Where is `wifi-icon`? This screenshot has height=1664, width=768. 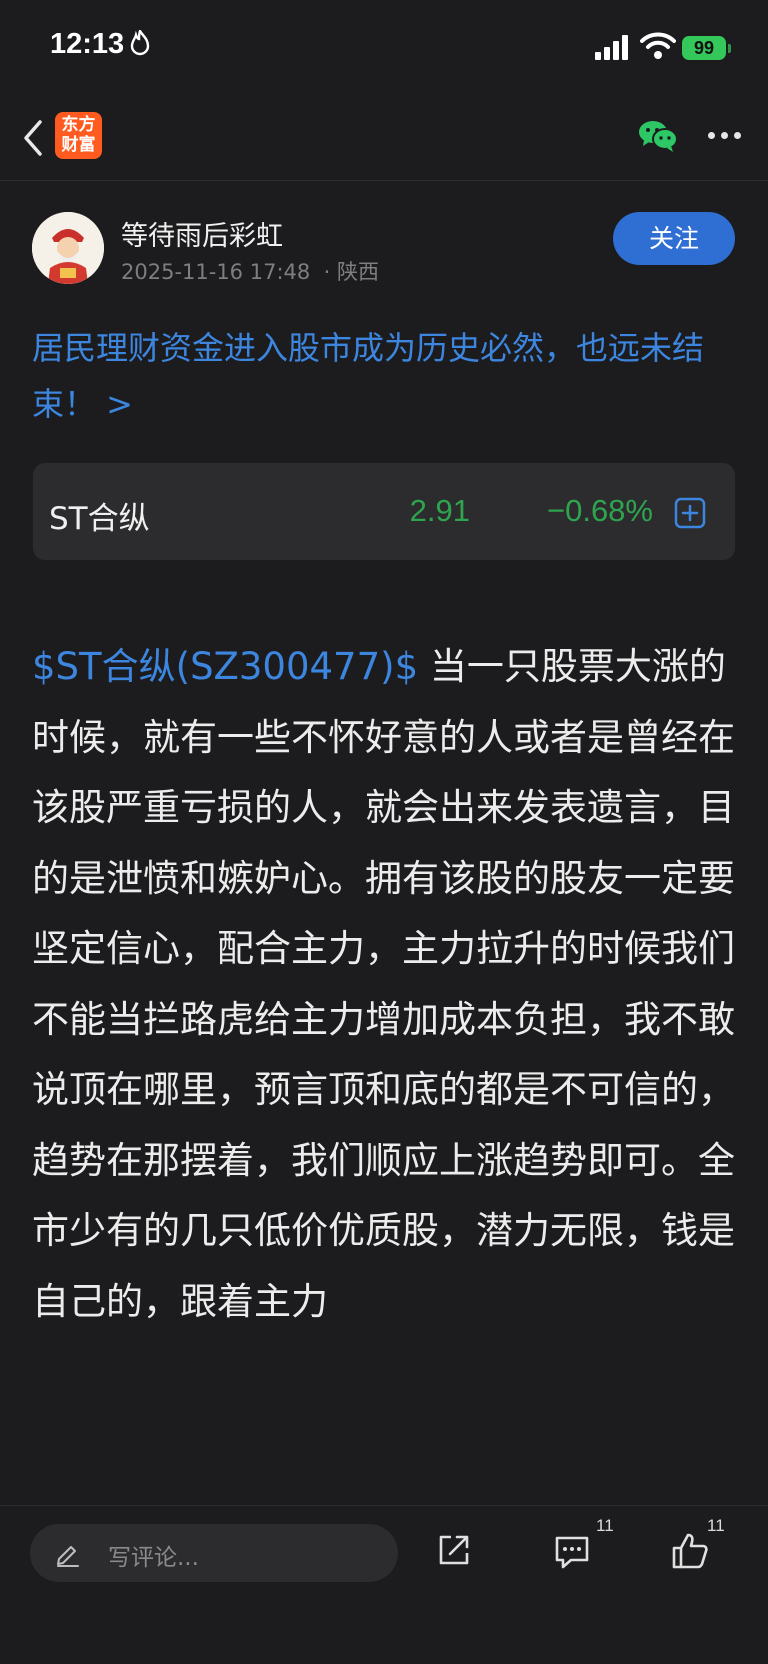
wifi-icon is located at coordinates (658, 46).